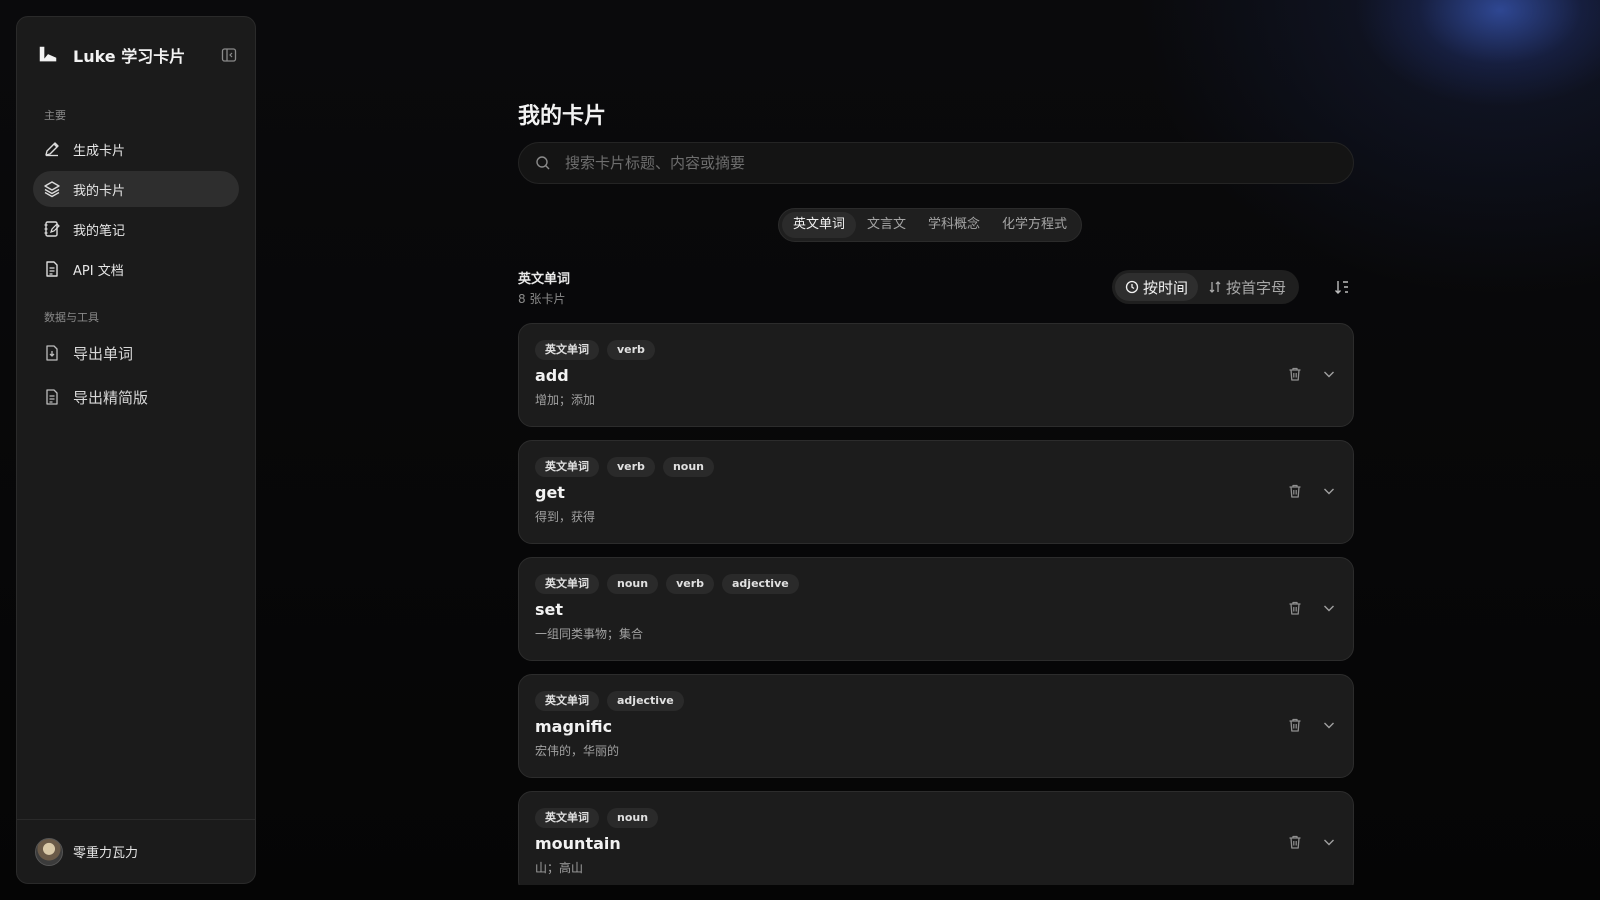 This screenshot has height=900, width=1600. What do you see at coordinates (1215, 287) in the screenshot?
I see `sort-arrows-icon` at bounding box center [1215, 287].